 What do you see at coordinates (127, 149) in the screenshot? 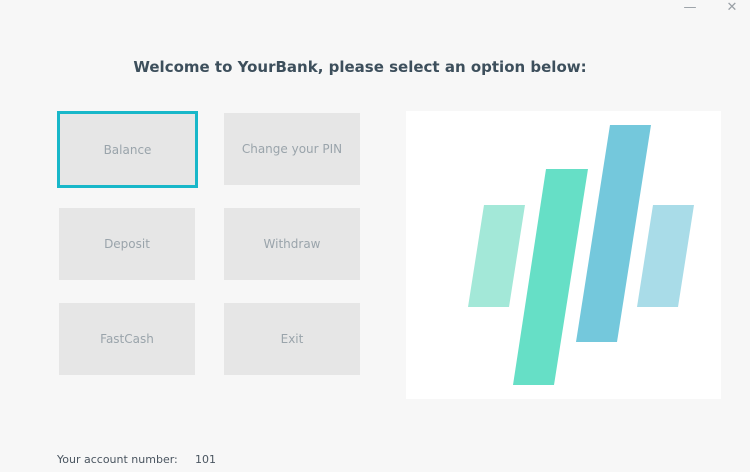
I see `balance-button: Balance` at bounding box center [127, 149].